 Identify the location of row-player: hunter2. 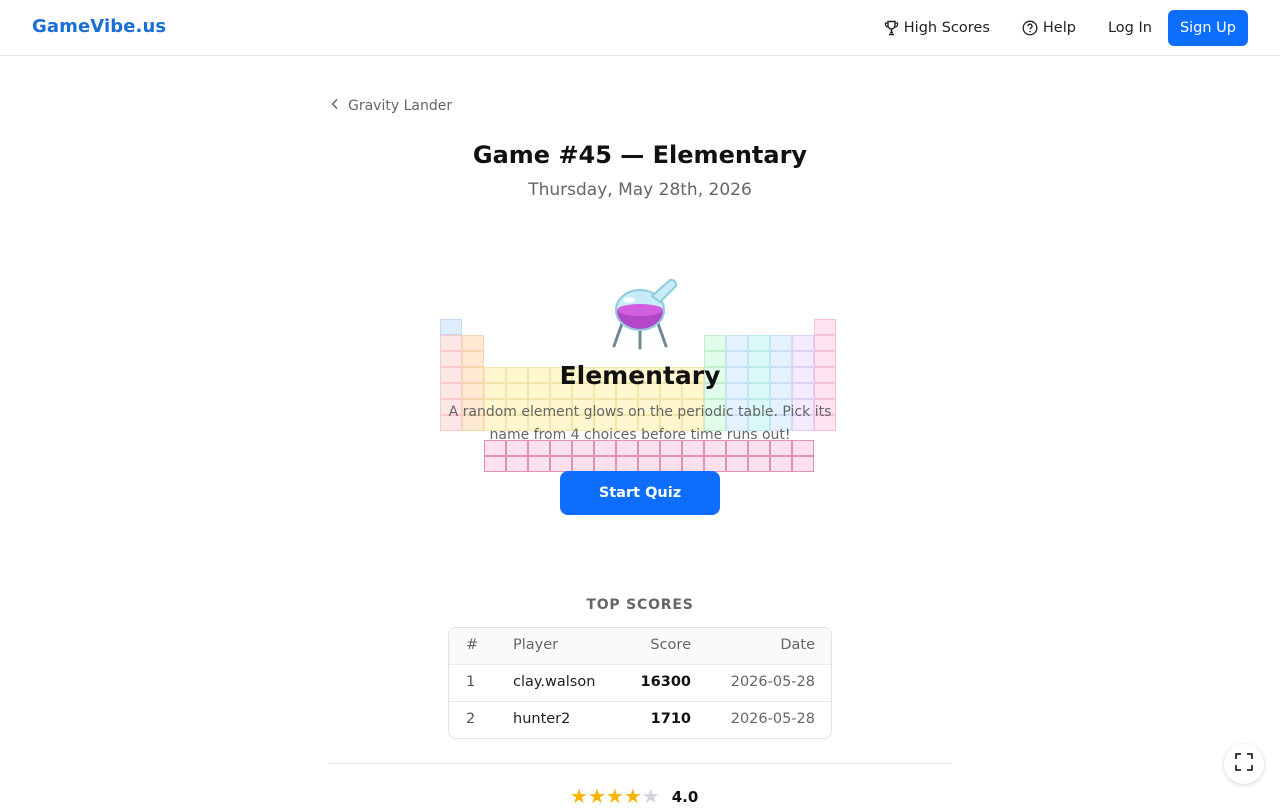
(542, 719).